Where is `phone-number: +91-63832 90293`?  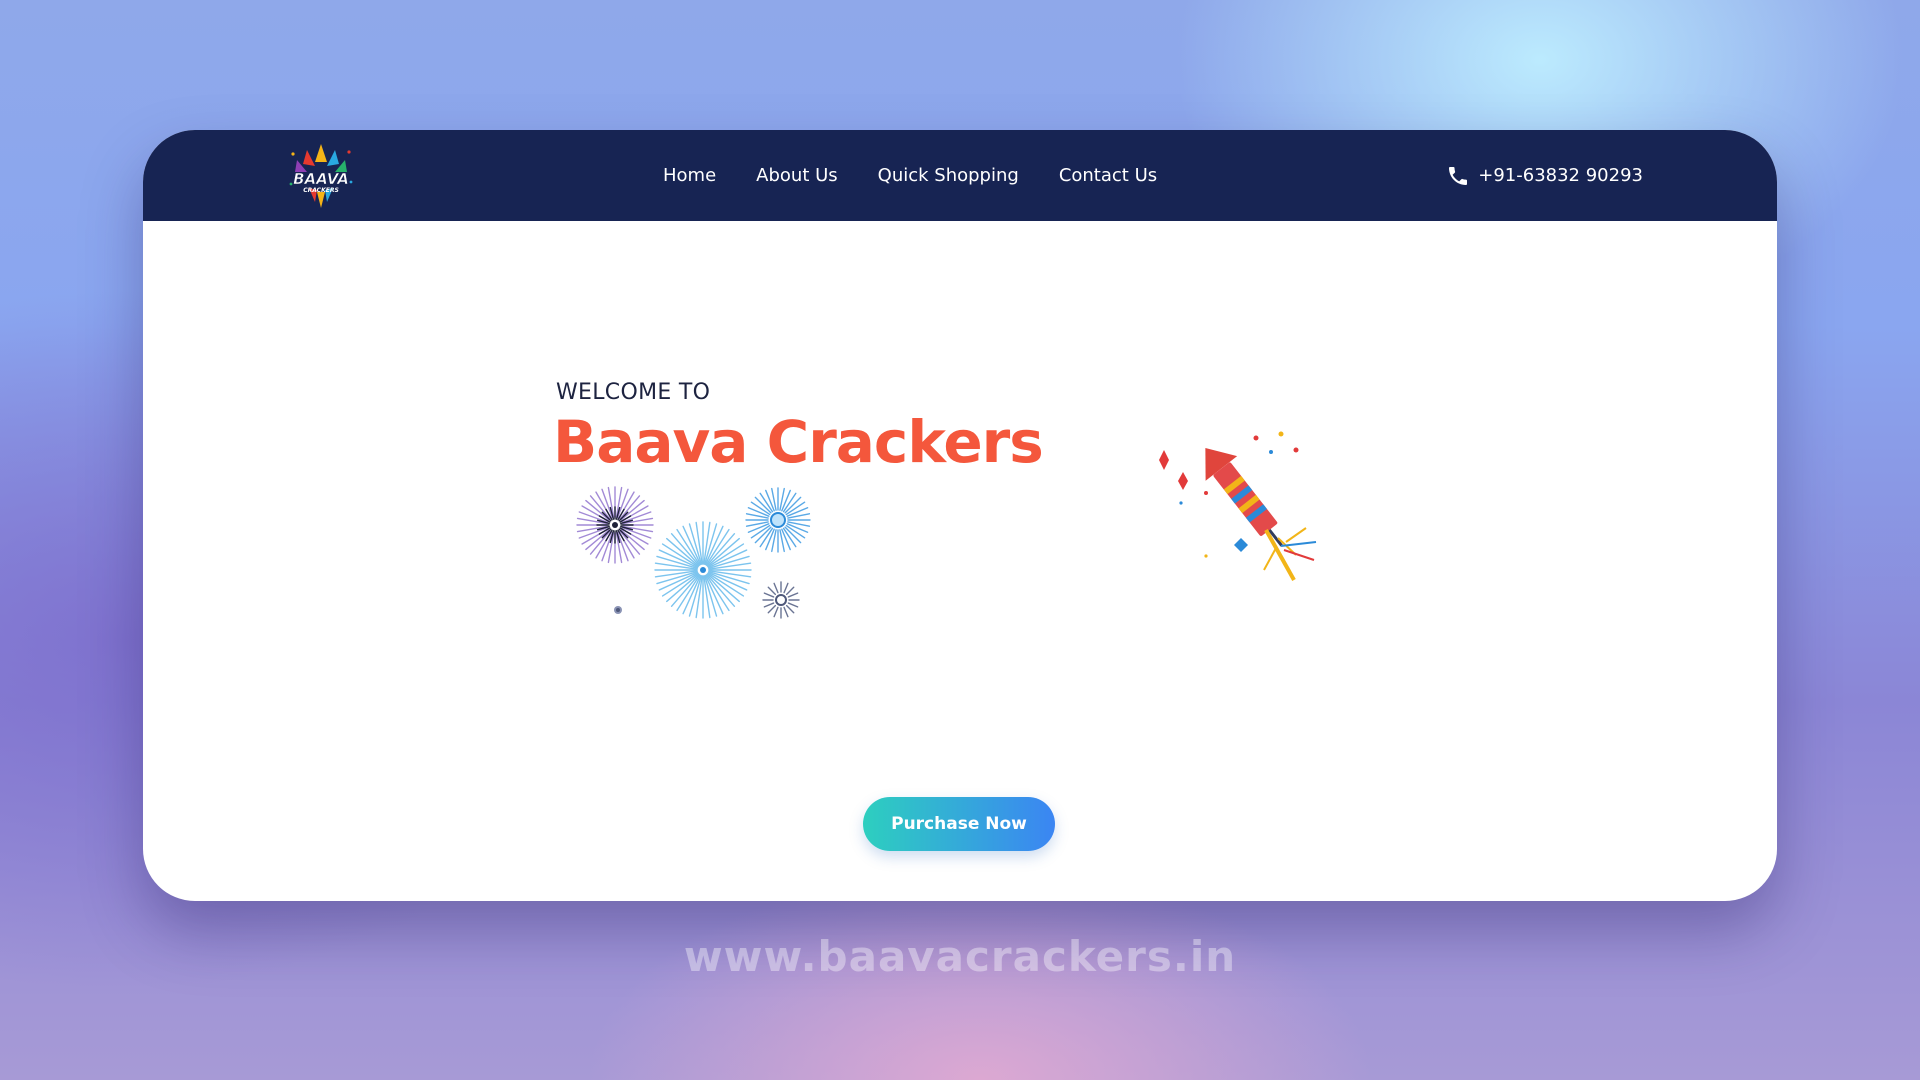 phone-number: +91-63832 90293 is located at coordinates (1560, 175).